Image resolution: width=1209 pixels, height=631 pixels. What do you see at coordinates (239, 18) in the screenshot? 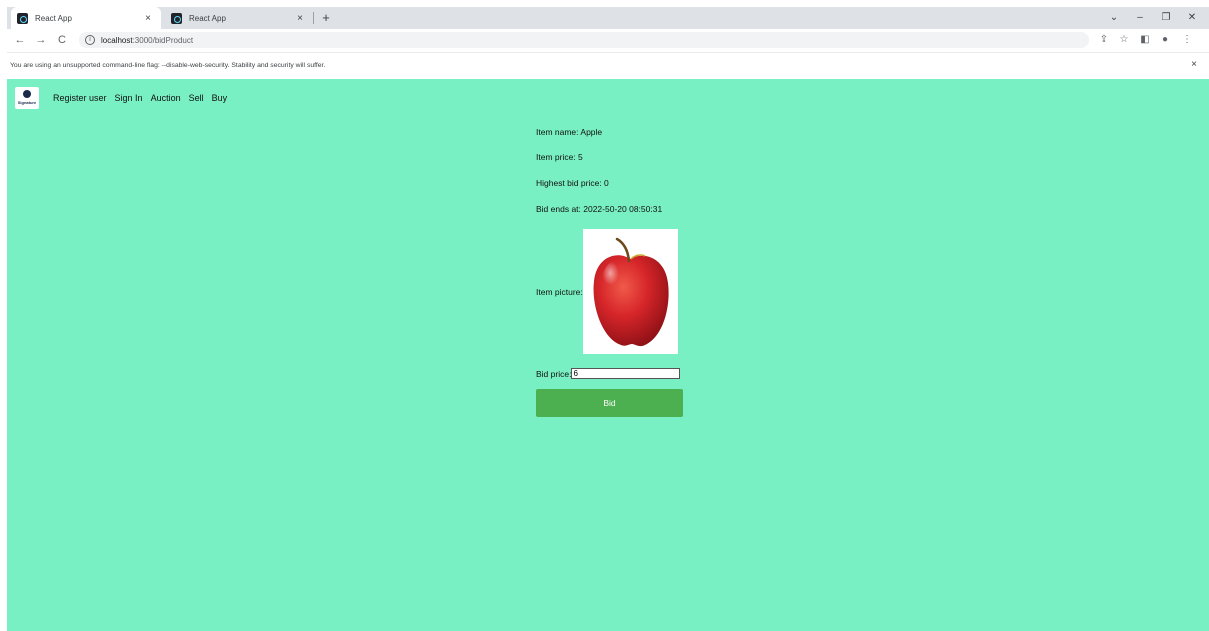
I see `tab-react-app: React App ×` at bounding box center [239, 18].